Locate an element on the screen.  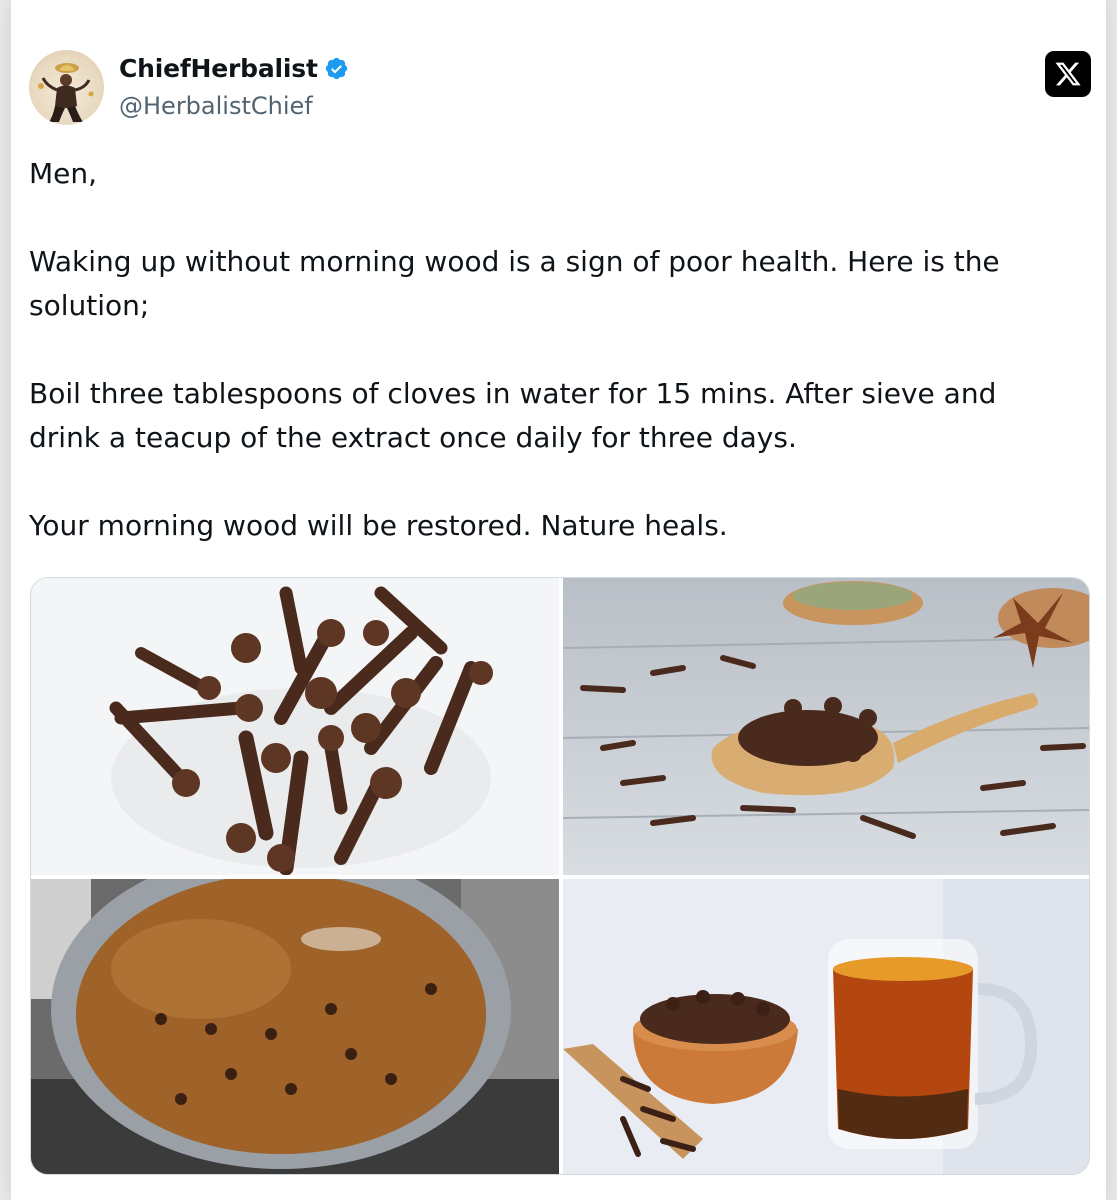
author-display-name: ChiefHerbalist is located at coordinates (218, 68).